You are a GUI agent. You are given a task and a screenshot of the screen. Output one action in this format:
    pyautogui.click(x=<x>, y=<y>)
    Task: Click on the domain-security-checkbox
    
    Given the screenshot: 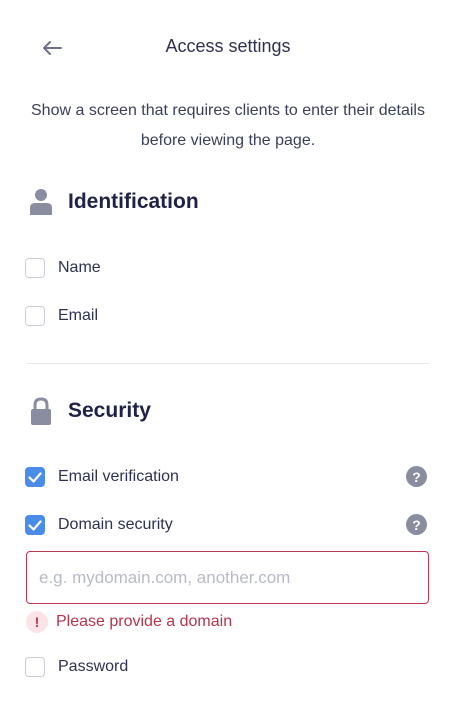 What is the action you would take?
    pyautogui.click(x=35, y=525)
    